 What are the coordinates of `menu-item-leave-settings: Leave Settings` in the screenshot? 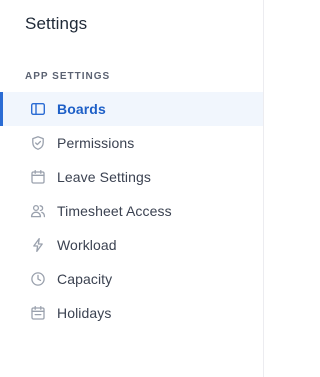 It's located at (131, 177).